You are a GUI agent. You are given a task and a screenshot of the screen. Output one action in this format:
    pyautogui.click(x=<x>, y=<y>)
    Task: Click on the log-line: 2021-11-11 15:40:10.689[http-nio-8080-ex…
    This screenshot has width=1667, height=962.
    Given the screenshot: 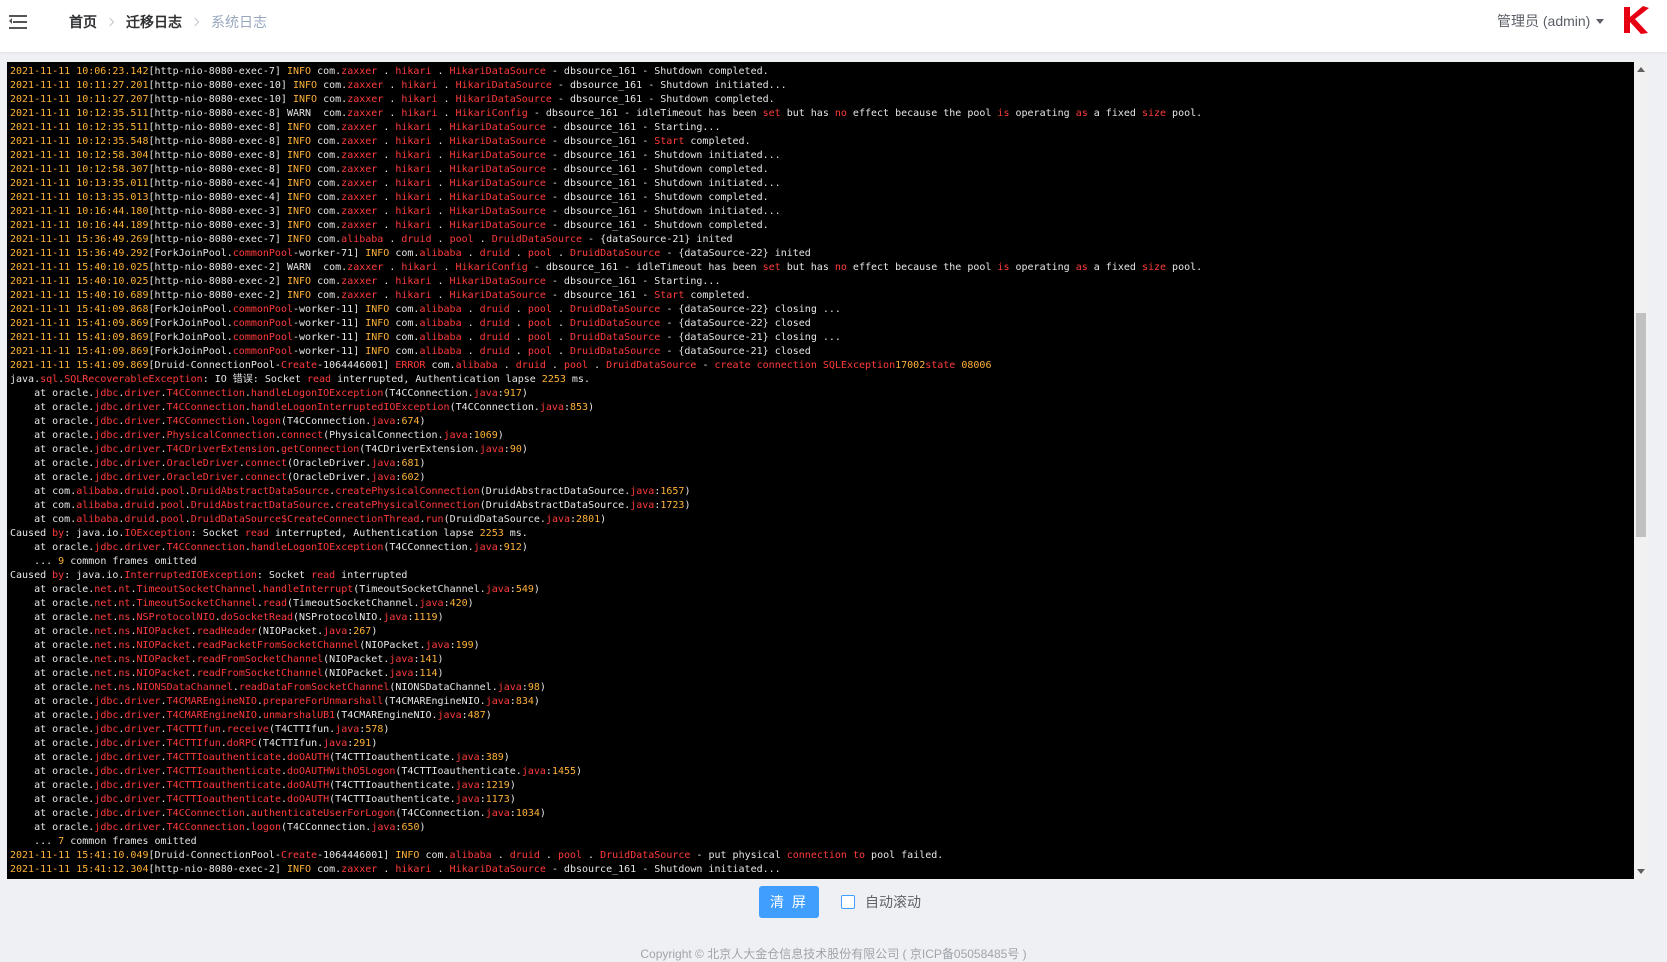 What is the action you would take?
    pyautogui.click(x=380, y=295)
    